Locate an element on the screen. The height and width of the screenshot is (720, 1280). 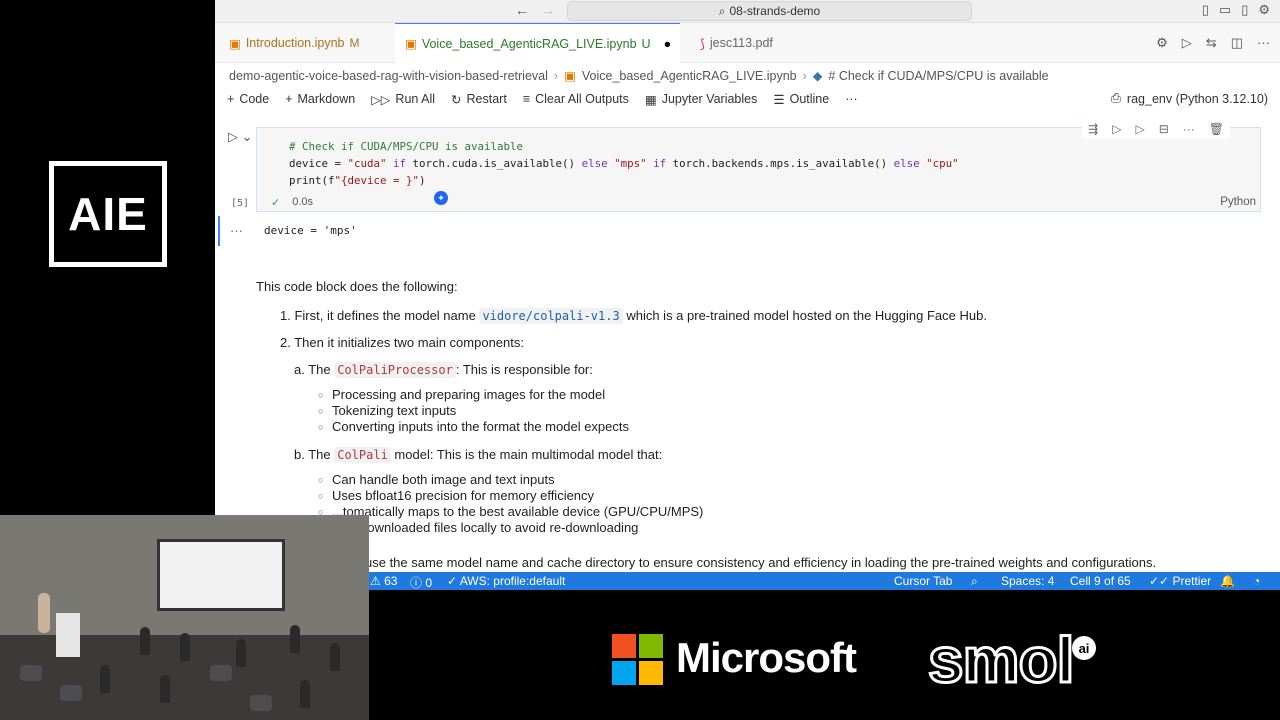
breadcrumb-cell: # Check if CUDA/MPS/CPU is available is located at coordinates (938, 76).